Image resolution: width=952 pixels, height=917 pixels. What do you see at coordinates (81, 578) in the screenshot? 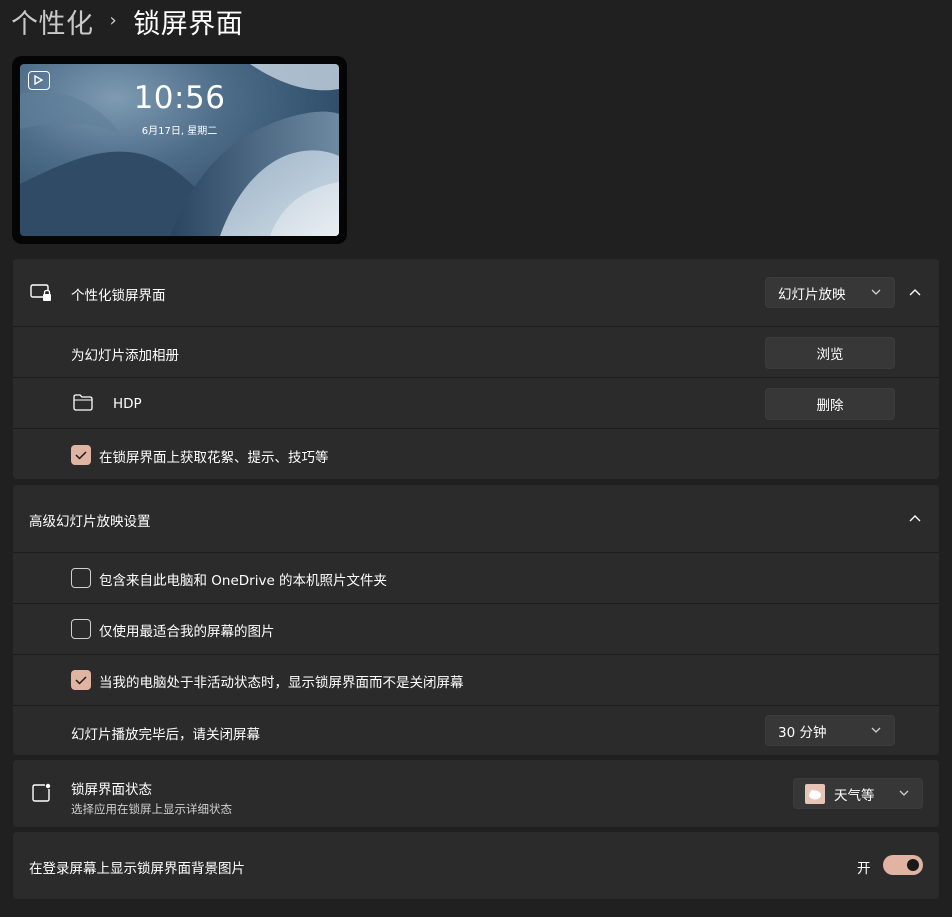
I see `include-camera-roll-checkbox` at bounding box center [81, 578].